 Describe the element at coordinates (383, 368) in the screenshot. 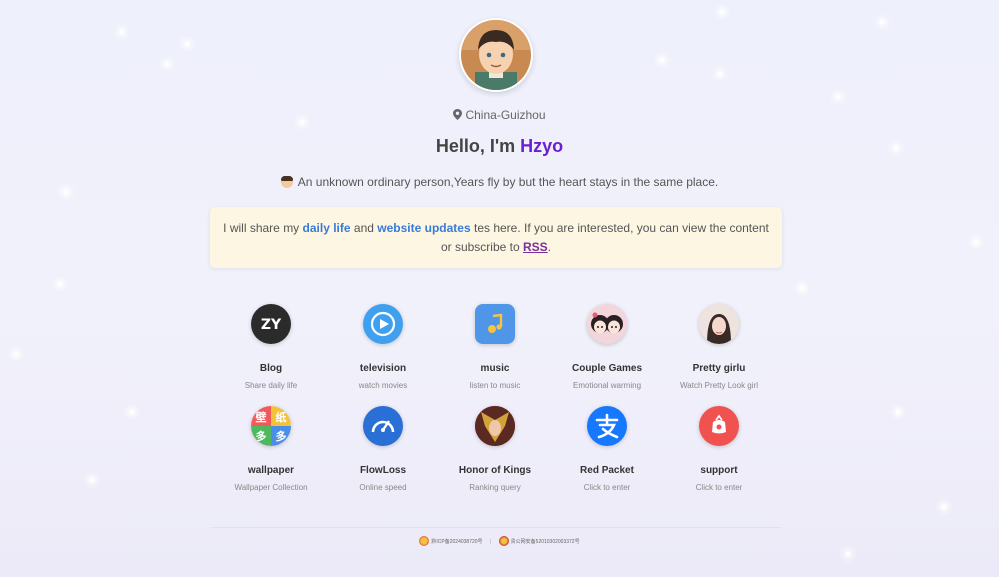

I see `app-title: television` at that location.